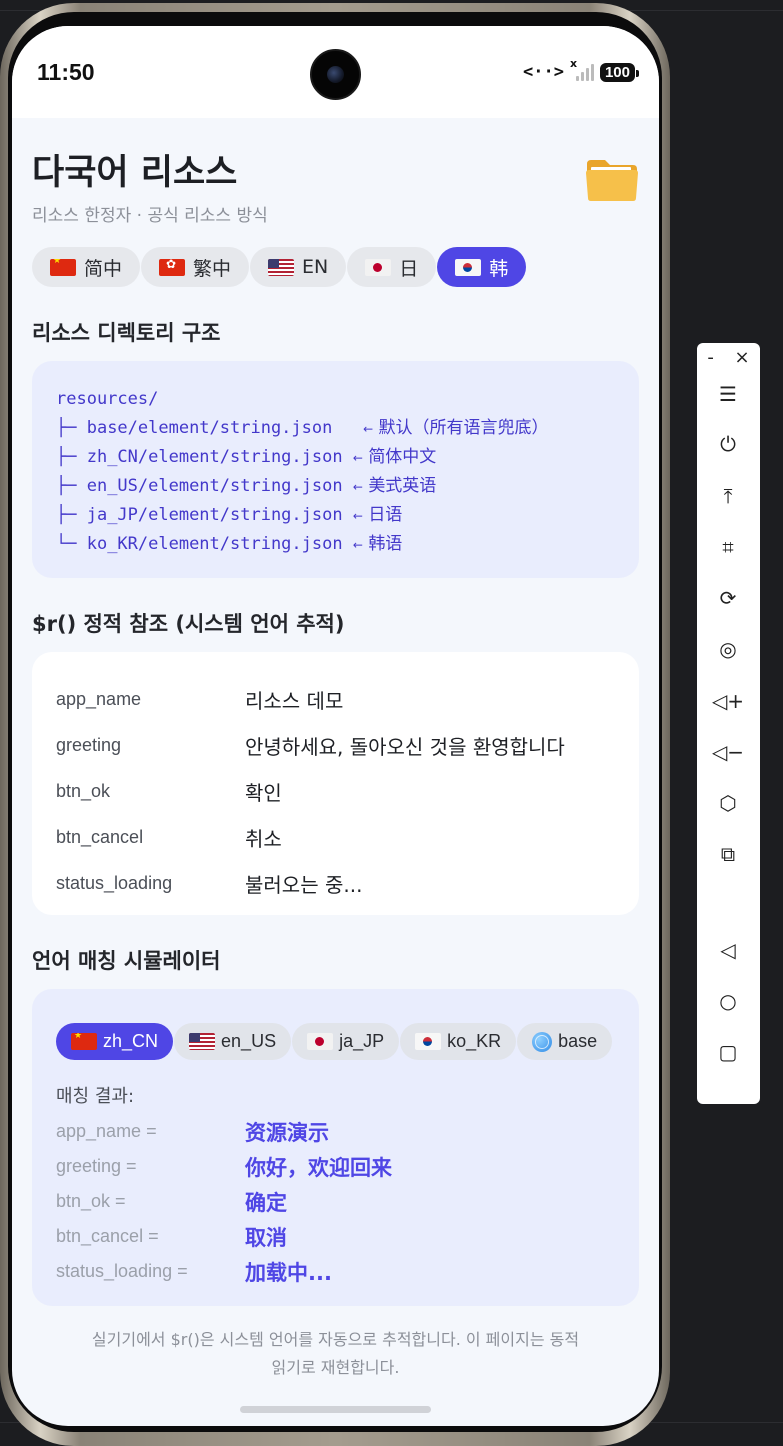 The height and width of the screenshot is (1446, 783). What do you see at coordinates (315, 267) in the screenshot?
I see `lang-tab-label: EN` at bounding box center [315, 267].